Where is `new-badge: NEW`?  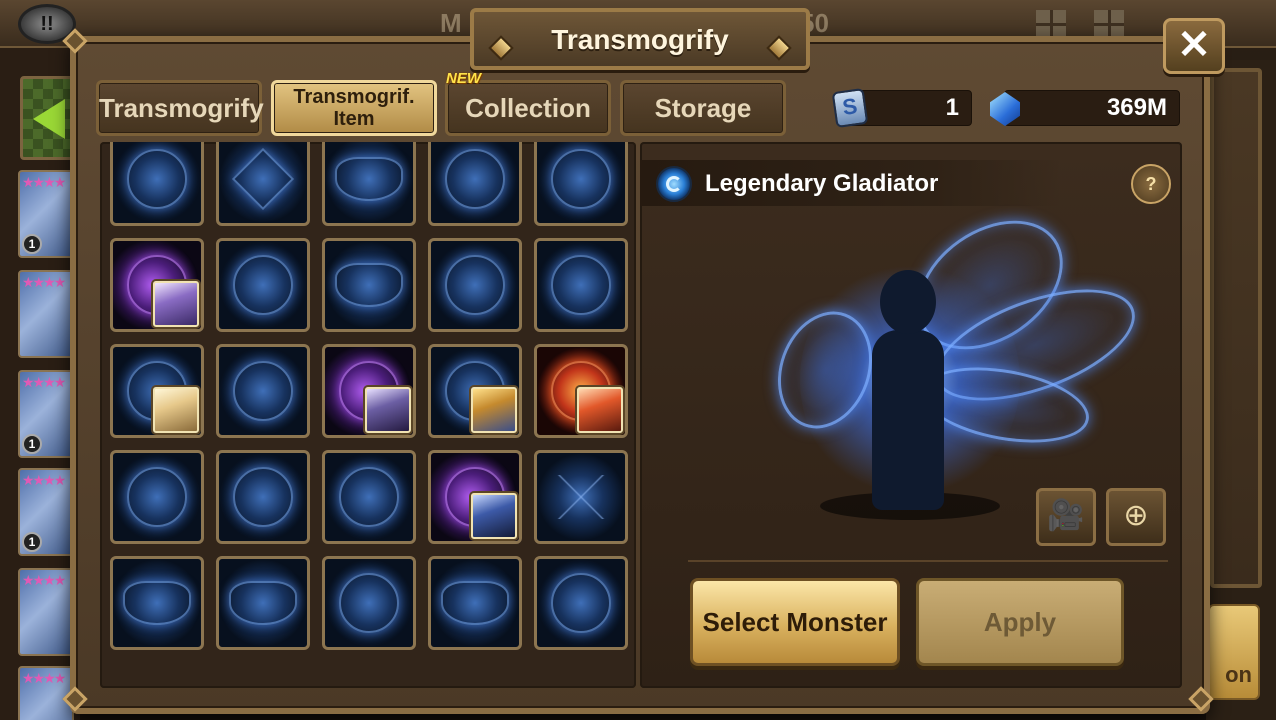 new-badge: NEW is located at coordinates (463, 78).